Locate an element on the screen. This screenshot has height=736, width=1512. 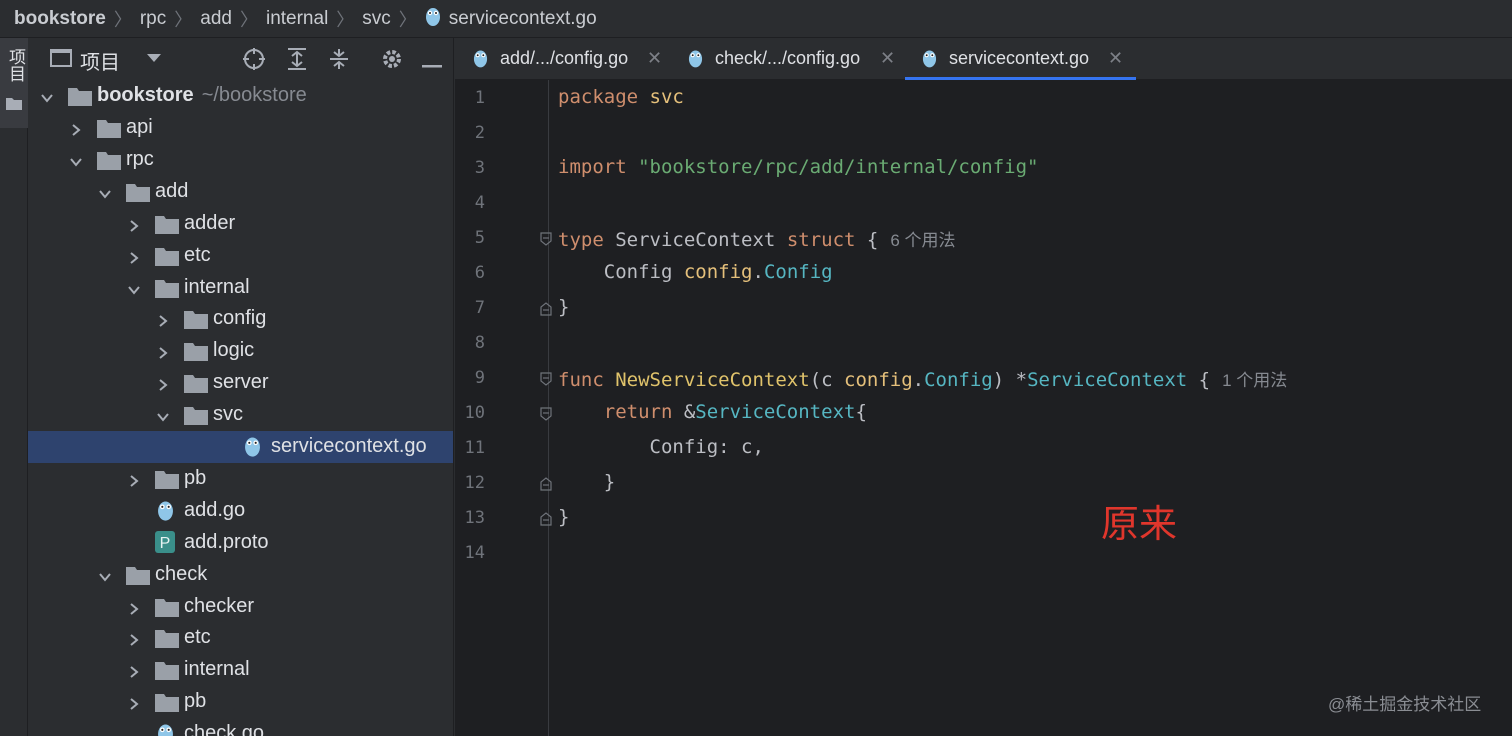
breadcrumb-item-current: servicecontext.go is located at coordinates (523, 19).